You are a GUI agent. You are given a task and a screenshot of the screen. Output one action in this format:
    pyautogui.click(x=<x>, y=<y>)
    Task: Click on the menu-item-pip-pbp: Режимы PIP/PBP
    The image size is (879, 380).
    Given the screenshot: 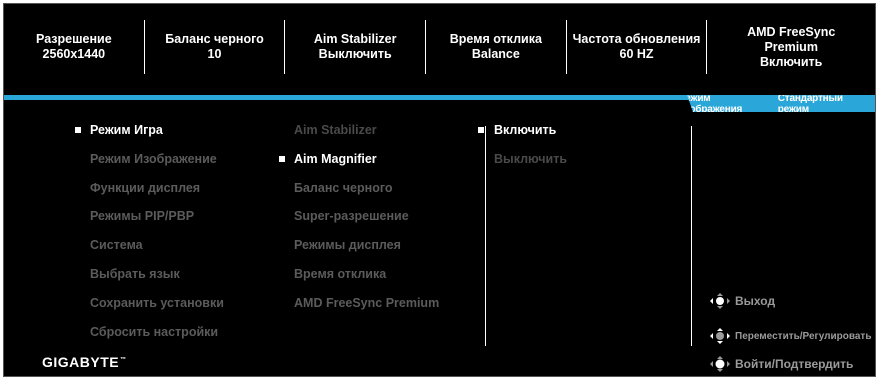 What is the action you would take?
    pyautogui.click(x=142, y=216)
    